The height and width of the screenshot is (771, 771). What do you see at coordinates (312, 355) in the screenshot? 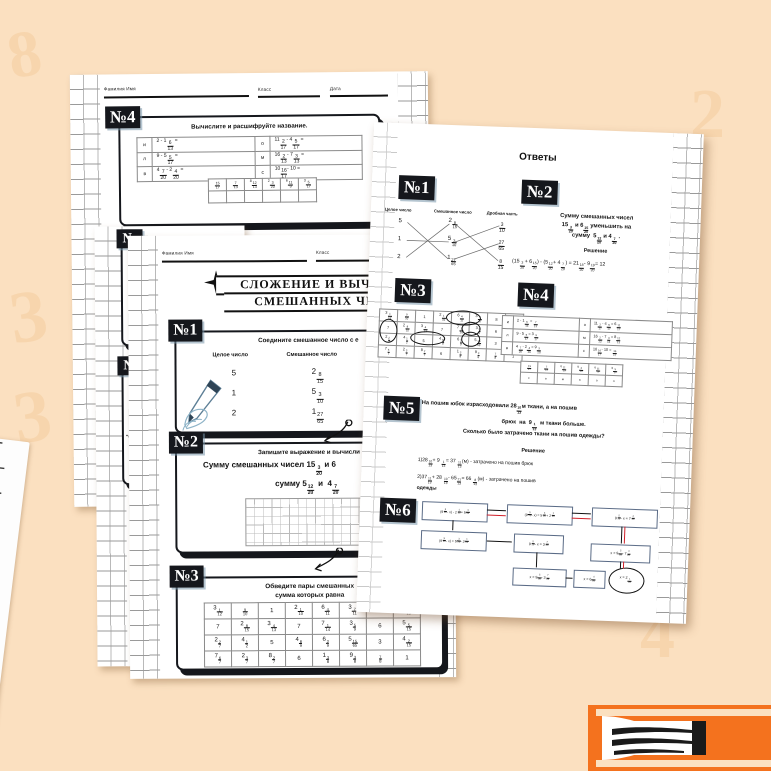
I see `task-1-col2-header: Смешанное число` at bounding box center [312, 355].